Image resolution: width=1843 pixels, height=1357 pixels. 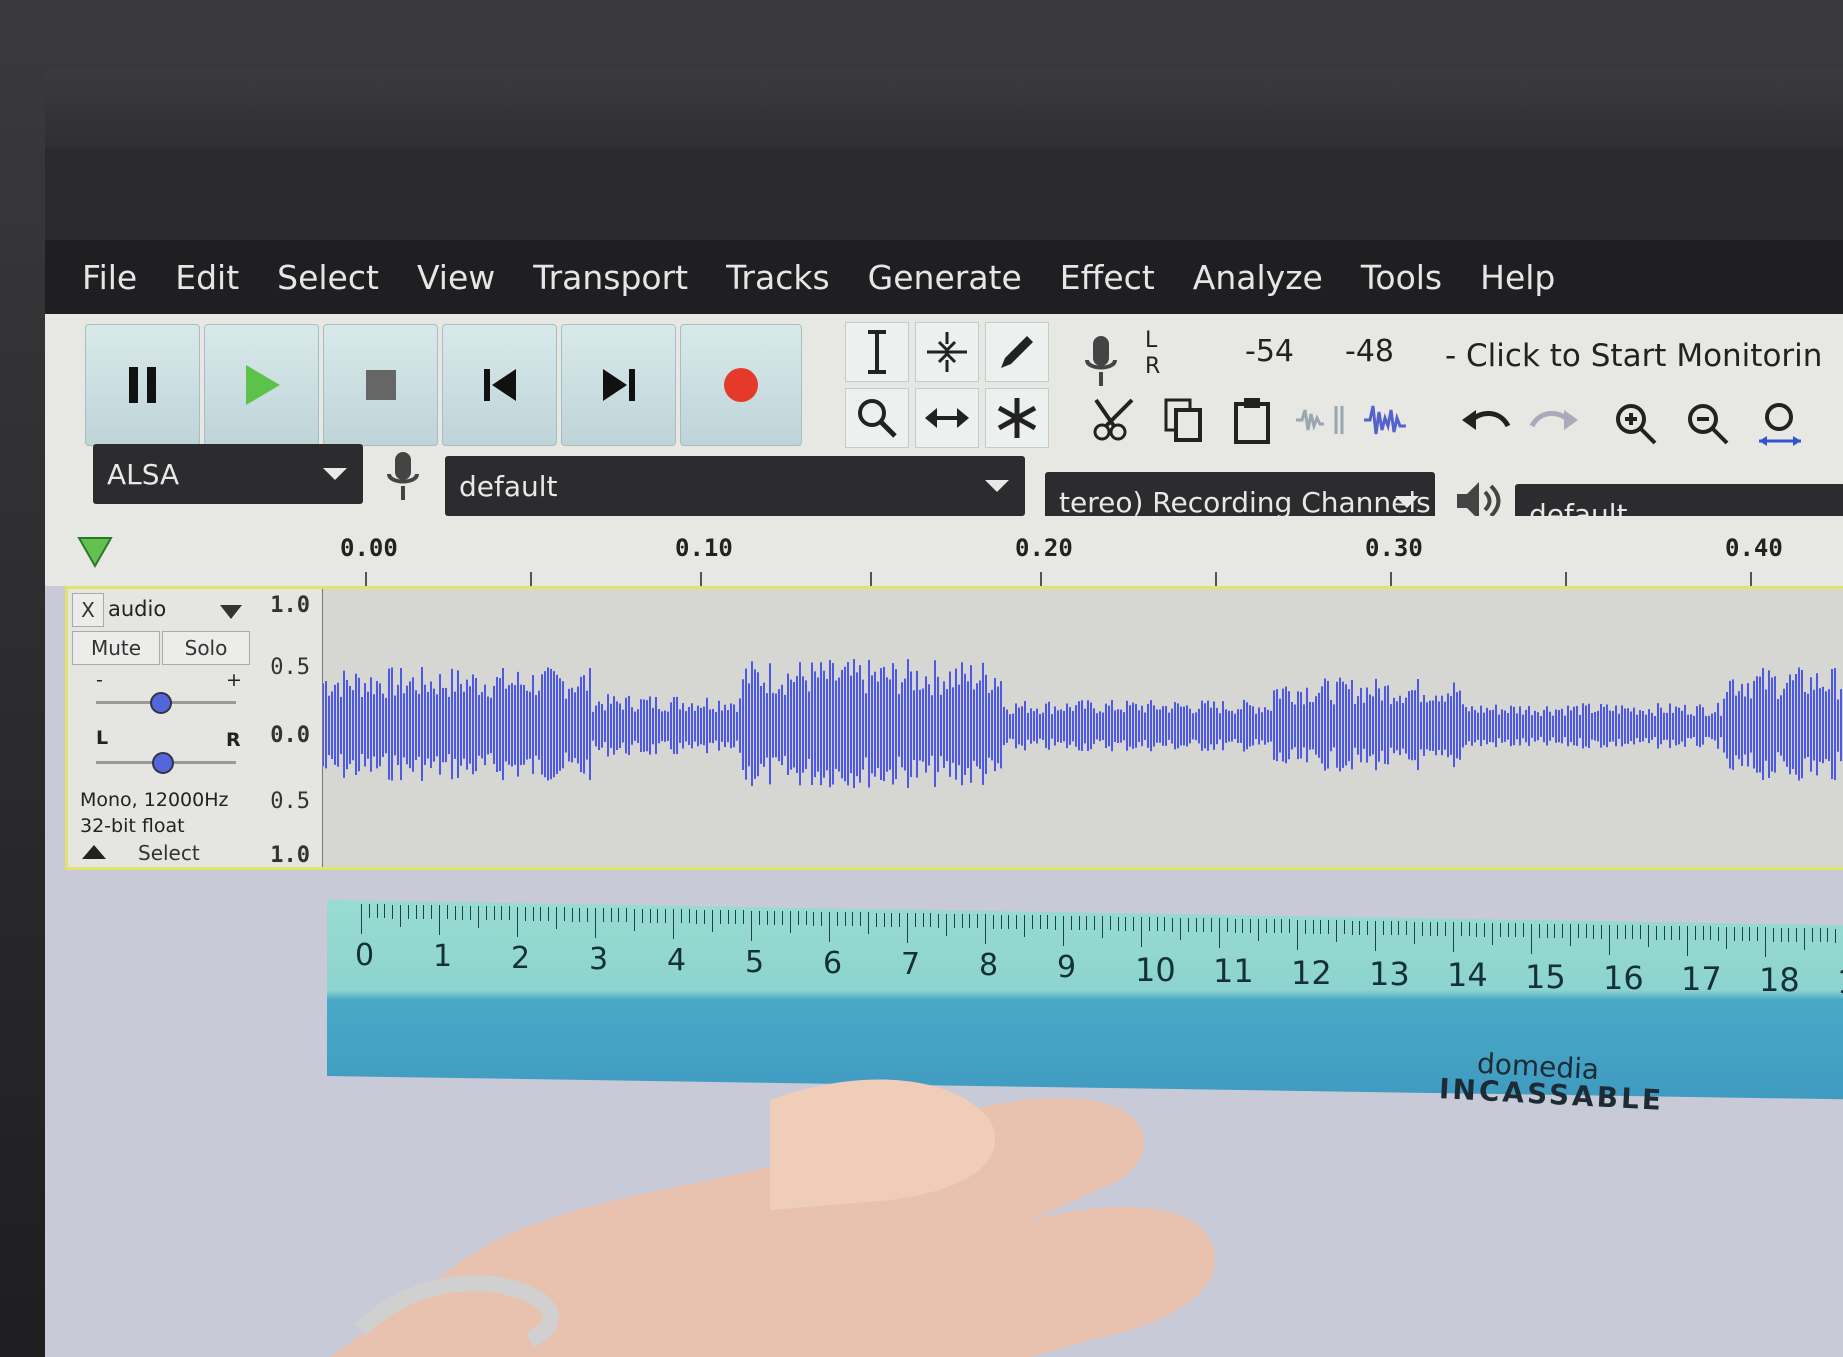 What do you see at coordinates (944, 109) in the screenshot?
I see `title-bar` at bounding box center [944, 109].